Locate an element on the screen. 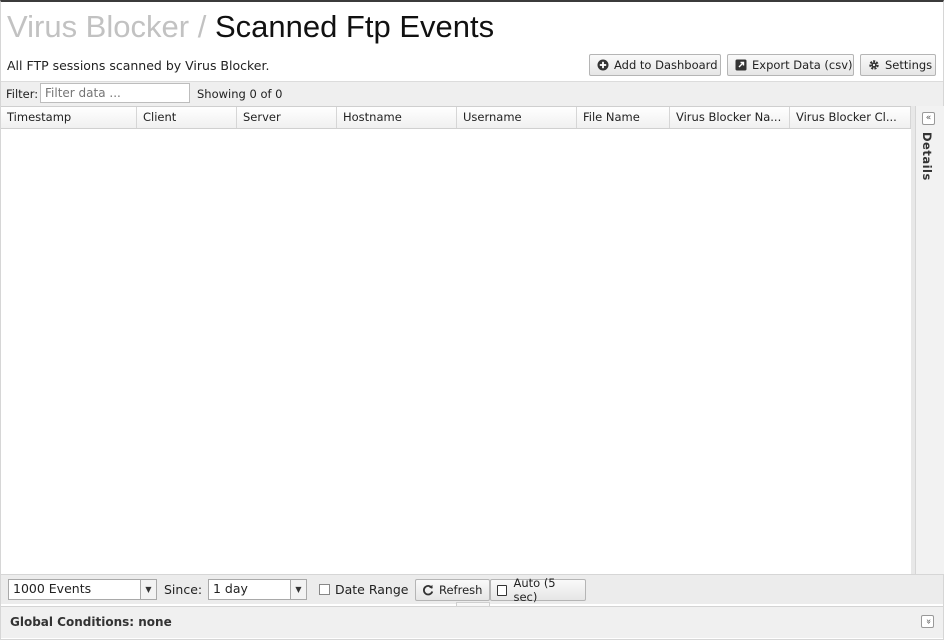 This screenshot has height=640, width=944. date-range-checkbox is located at coordinates (324, 589).